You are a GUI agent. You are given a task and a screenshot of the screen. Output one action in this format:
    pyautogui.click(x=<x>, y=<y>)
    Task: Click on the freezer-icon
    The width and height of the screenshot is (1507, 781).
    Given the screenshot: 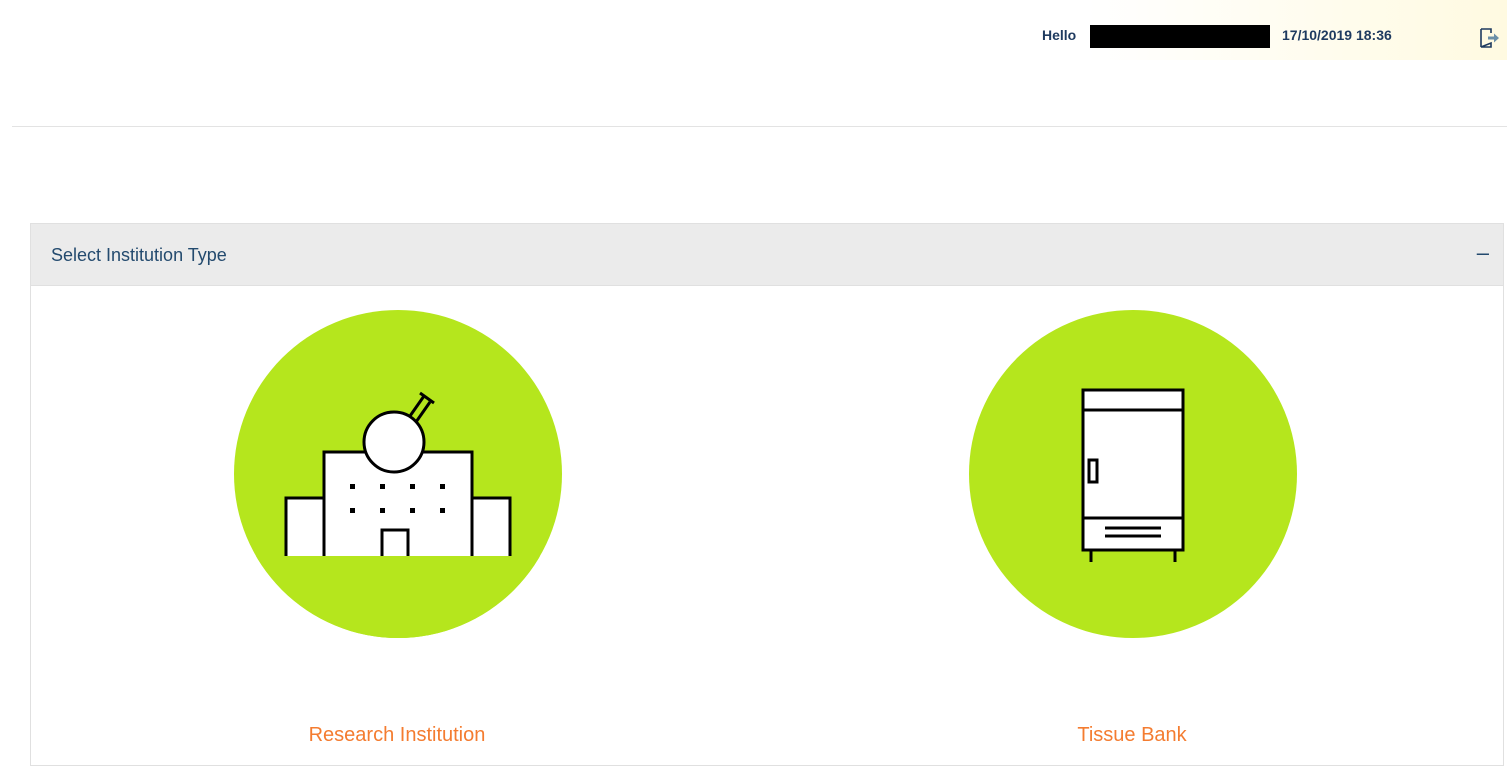 What is the action you would take?
    pyautogui.click(x=1133, y=475)
    